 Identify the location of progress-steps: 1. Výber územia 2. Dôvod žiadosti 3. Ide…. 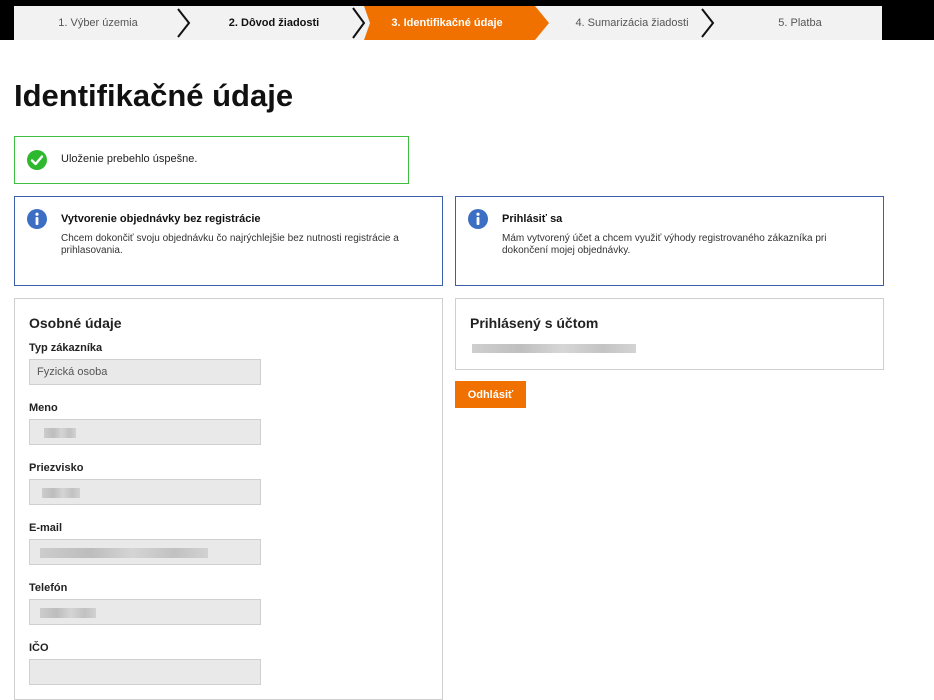
(467, 20).